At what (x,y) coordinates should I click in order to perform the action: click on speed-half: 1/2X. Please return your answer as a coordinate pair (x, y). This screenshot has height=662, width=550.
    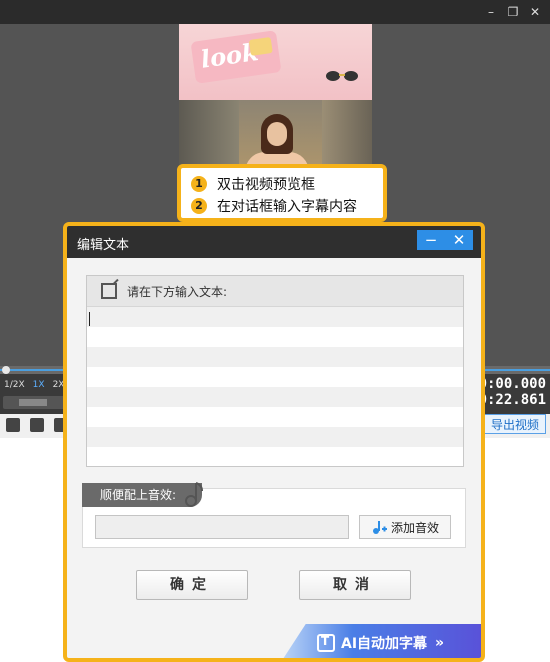
    Looking at the image, I should click on (14, 385).